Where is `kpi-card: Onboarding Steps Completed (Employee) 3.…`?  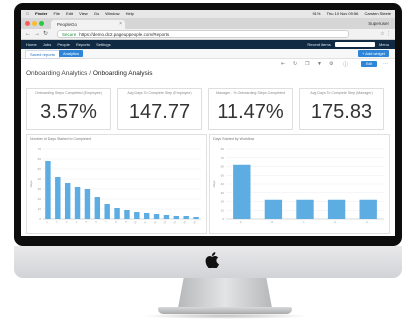 kpi-card: Onboarding Steps Completed (Employee) 3.… is located at coordinates (68, 109).